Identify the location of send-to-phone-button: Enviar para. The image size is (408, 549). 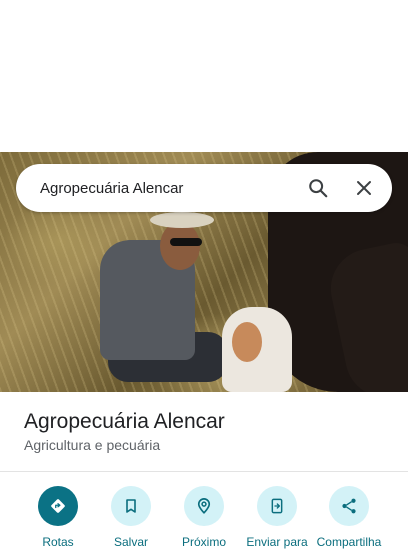
(277, 517).